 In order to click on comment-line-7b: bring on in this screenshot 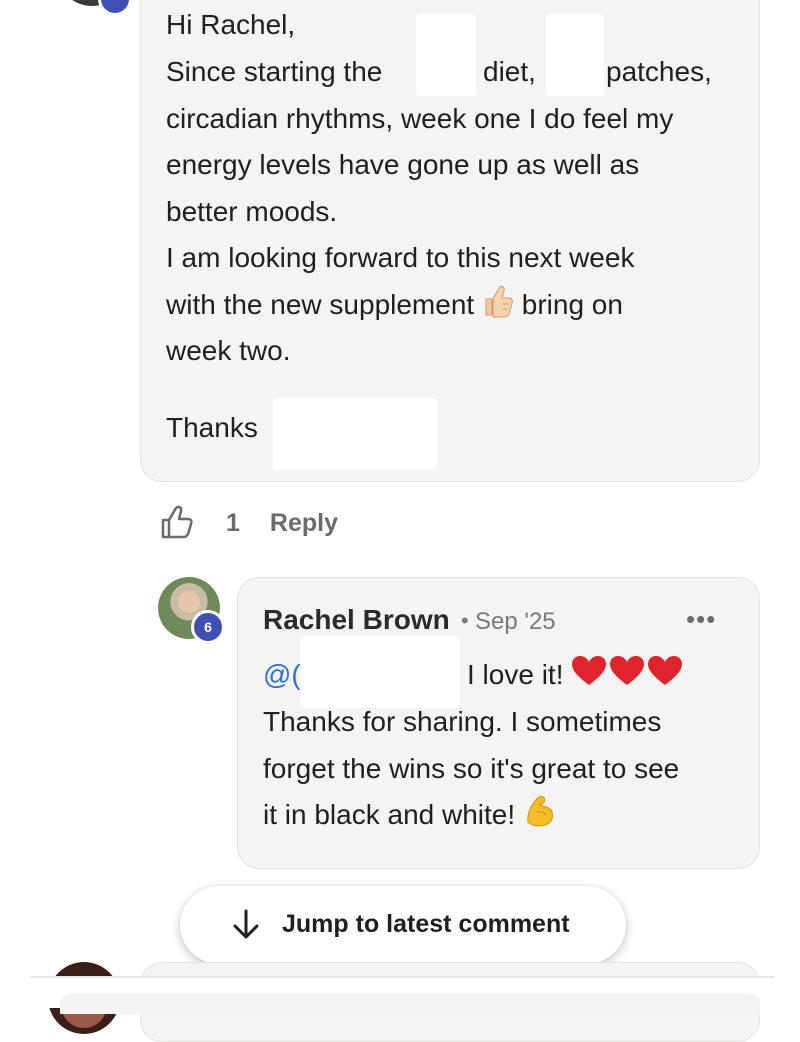, I will do `click(572, 304)`.